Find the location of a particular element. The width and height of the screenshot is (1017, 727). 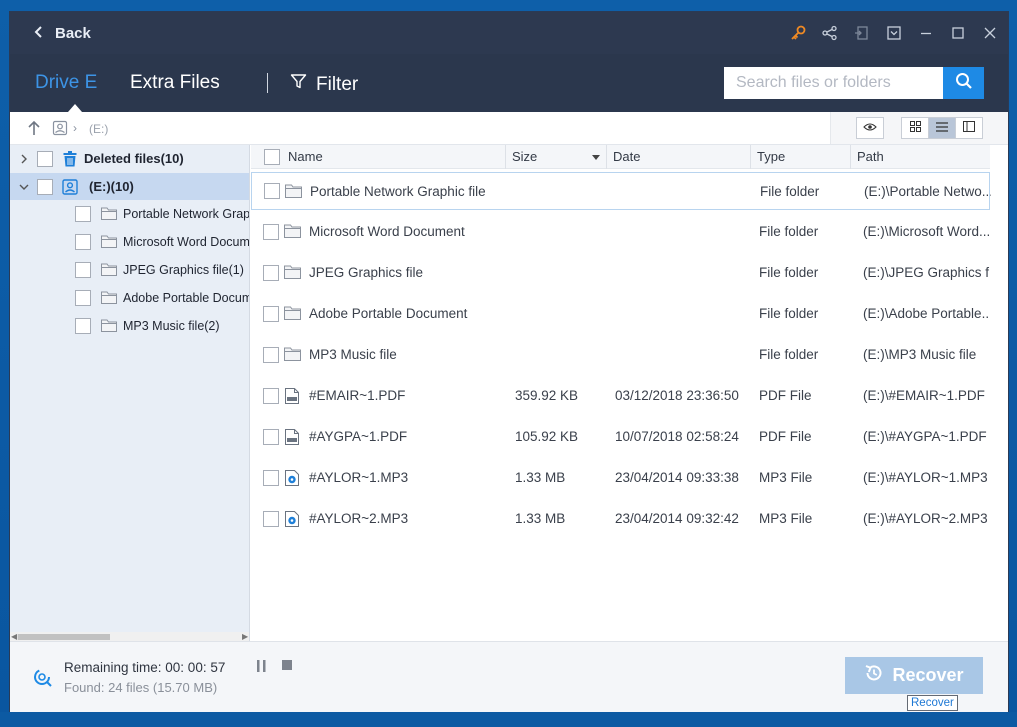

file-path: (E:)\#AYGPA~1.PDF is located at coordinates (925, 436).